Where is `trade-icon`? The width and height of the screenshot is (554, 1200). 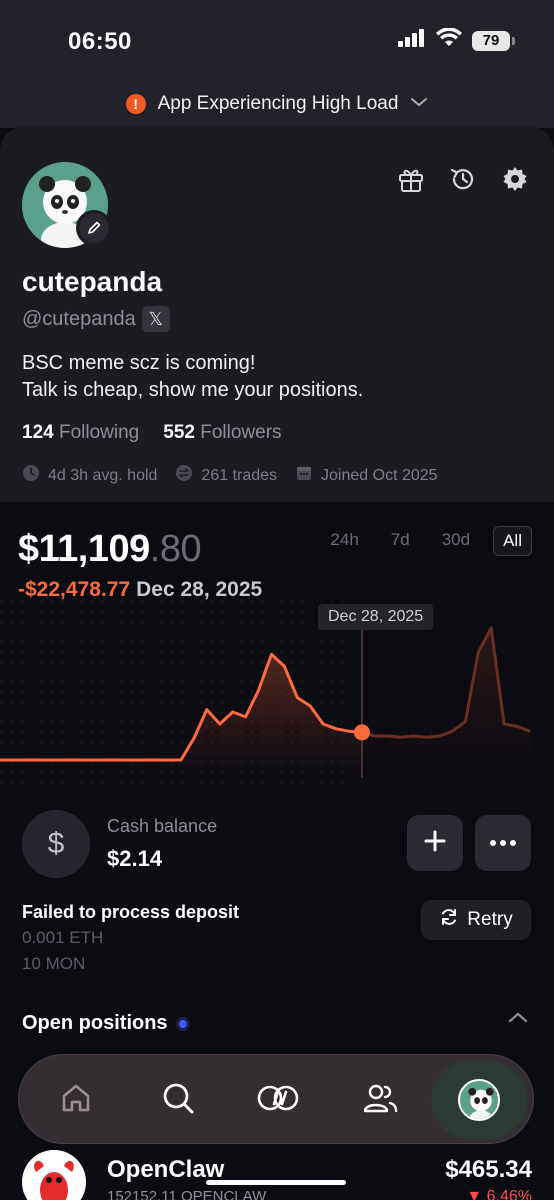
trade-icon is located at coordinates (278, 1100).